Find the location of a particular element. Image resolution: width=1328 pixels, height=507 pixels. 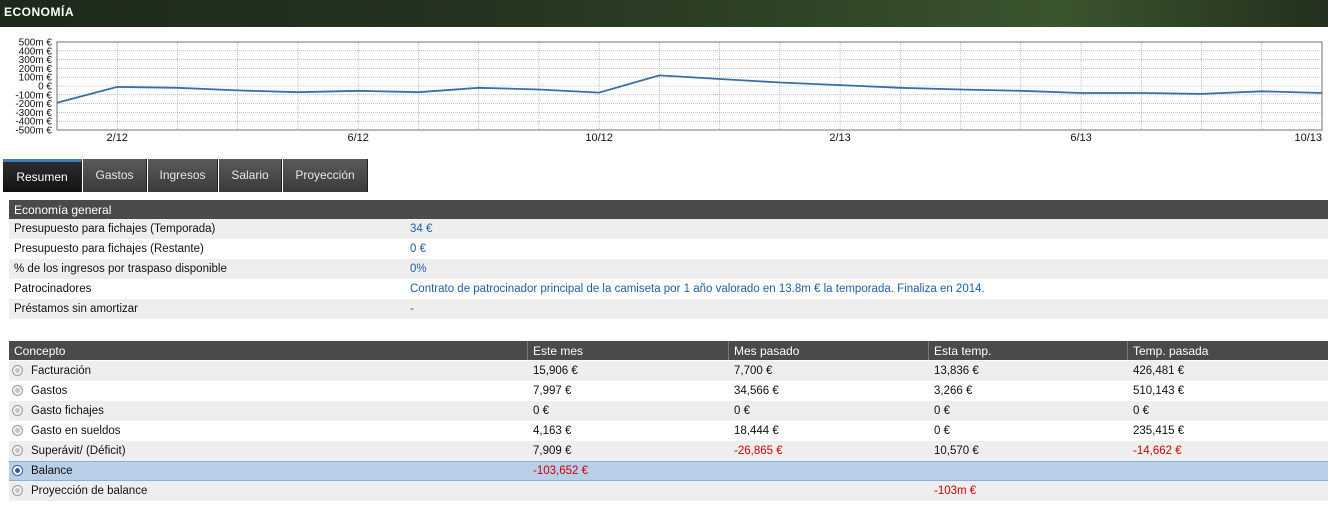

x-tick-label: 2/13 is located at coordinates (839, 138).